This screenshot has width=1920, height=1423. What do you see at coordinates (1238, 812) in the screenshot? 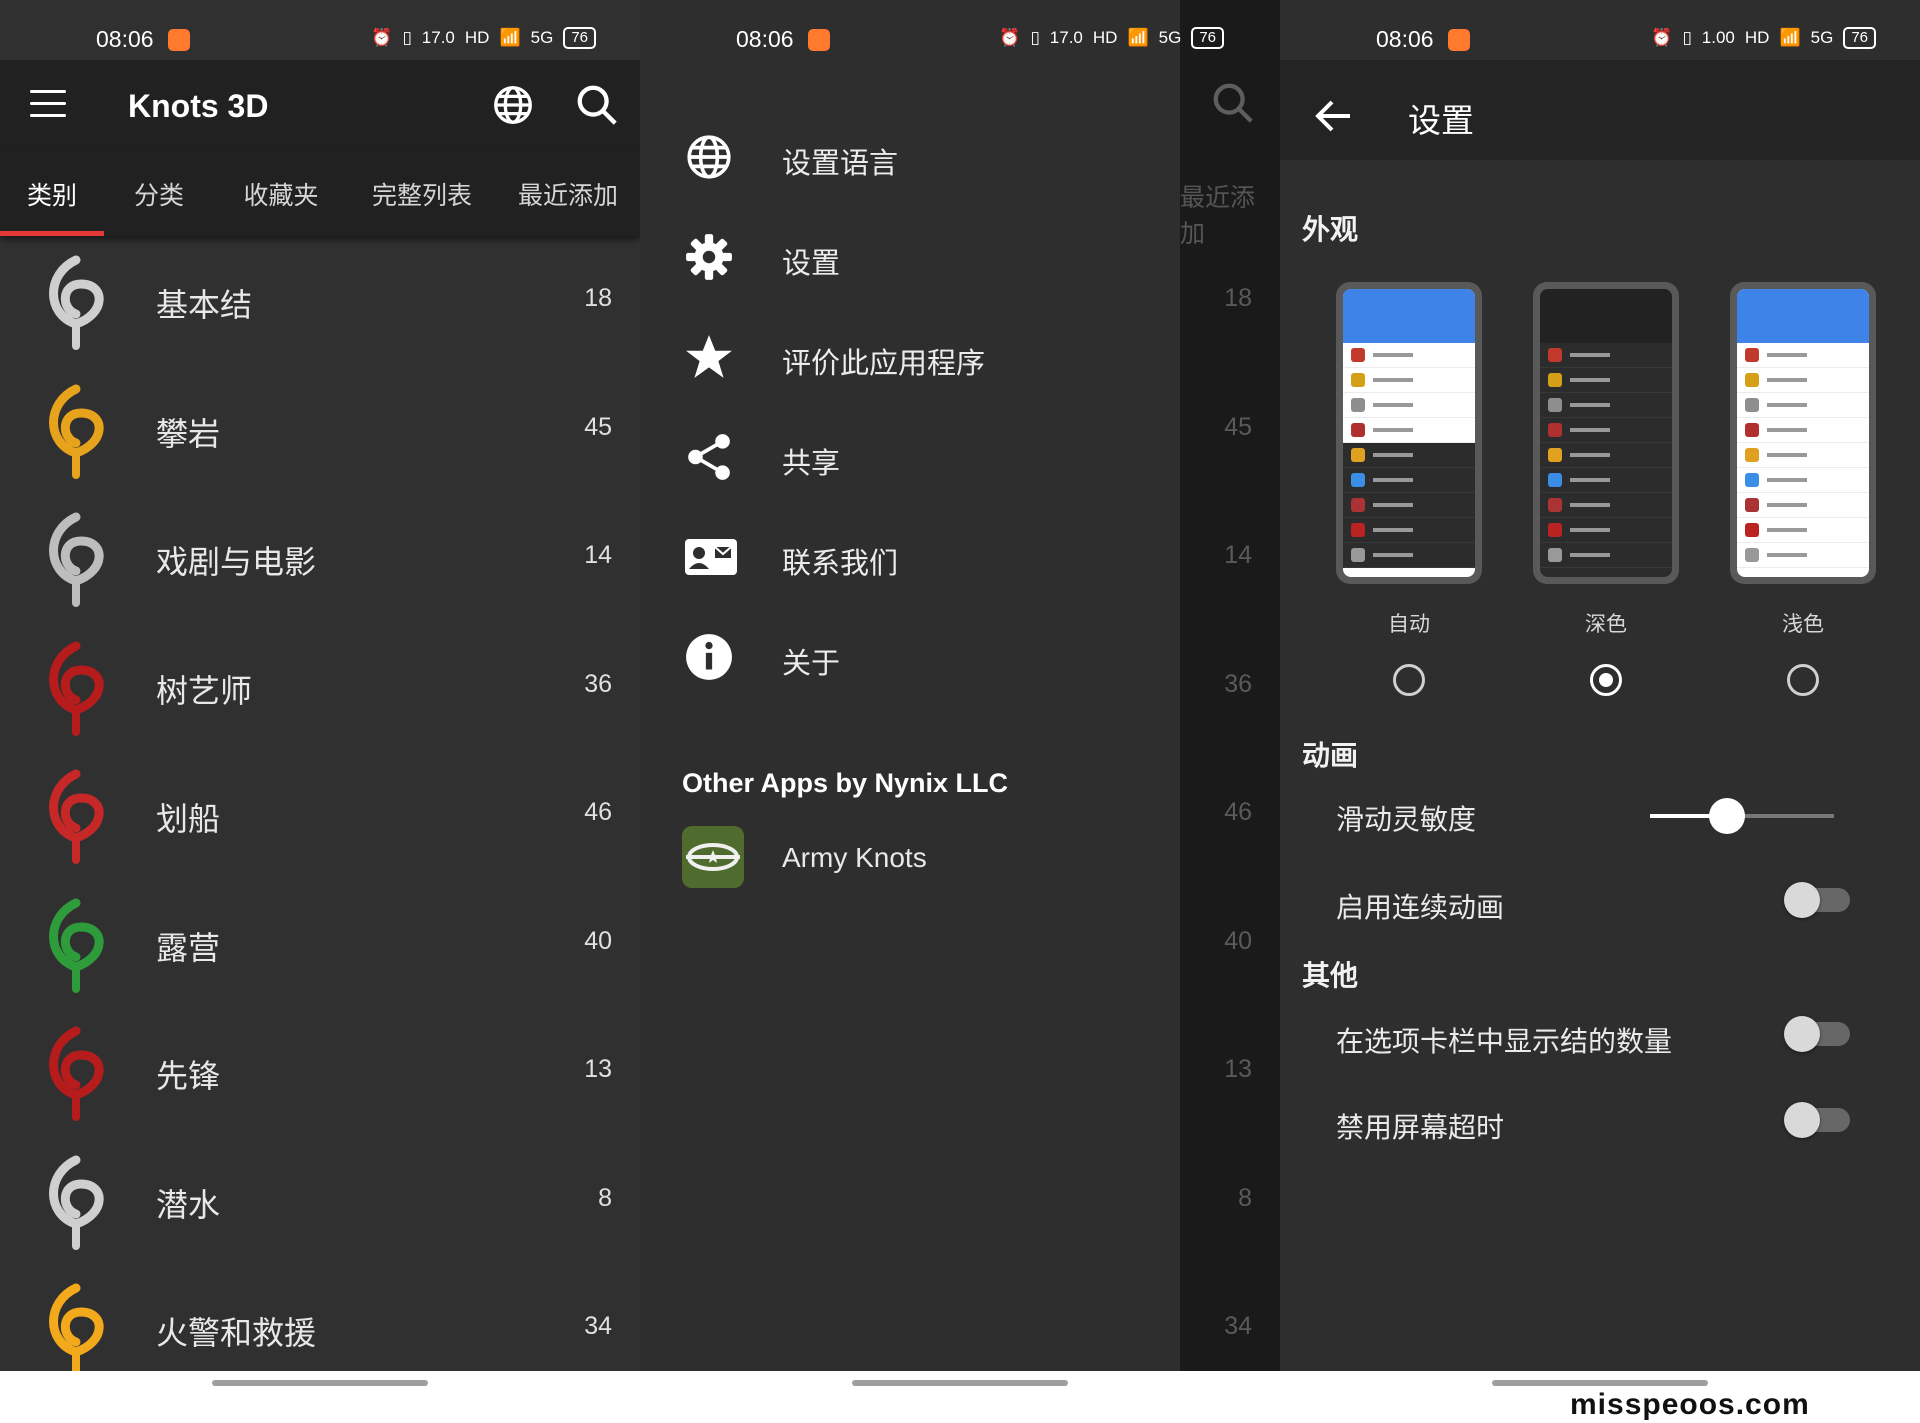
I see `background-count: 46` at bounding box center [1238, 812].